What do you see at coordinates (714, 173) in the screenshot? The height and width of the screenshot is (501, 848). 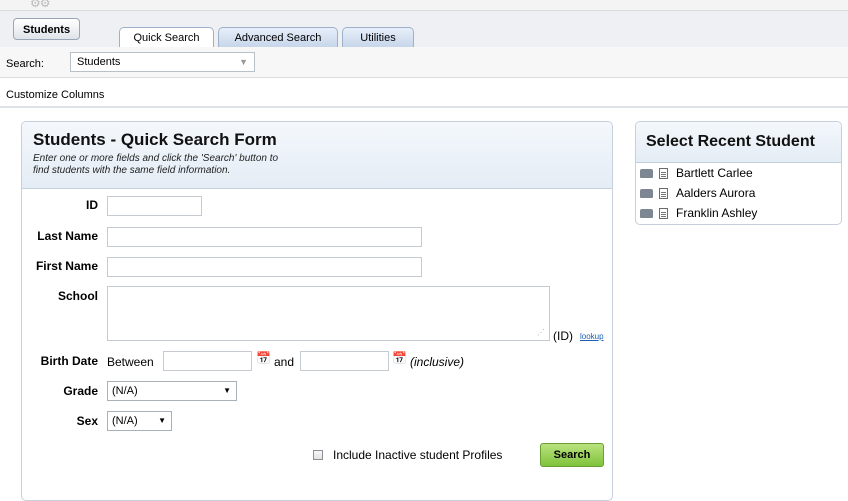 I see `recent-student-name: Bartlett Carlee` at bounding box center [714, 173].